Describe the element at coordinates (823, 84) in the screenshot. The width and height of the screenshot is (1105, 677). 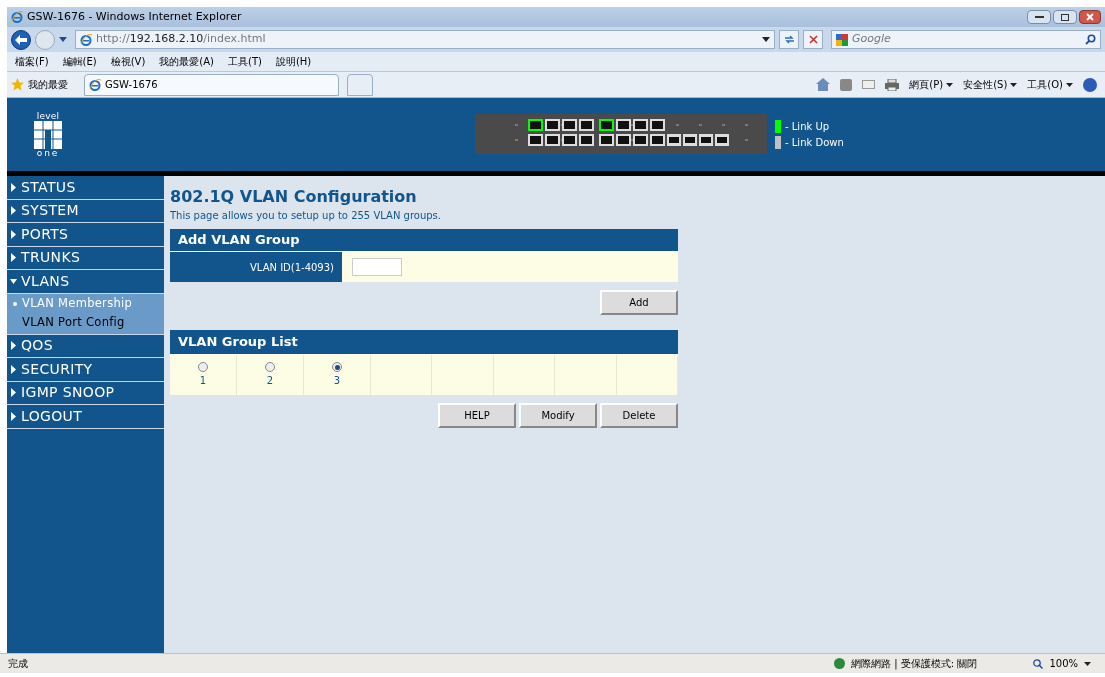
I see `home-icon` at that location.